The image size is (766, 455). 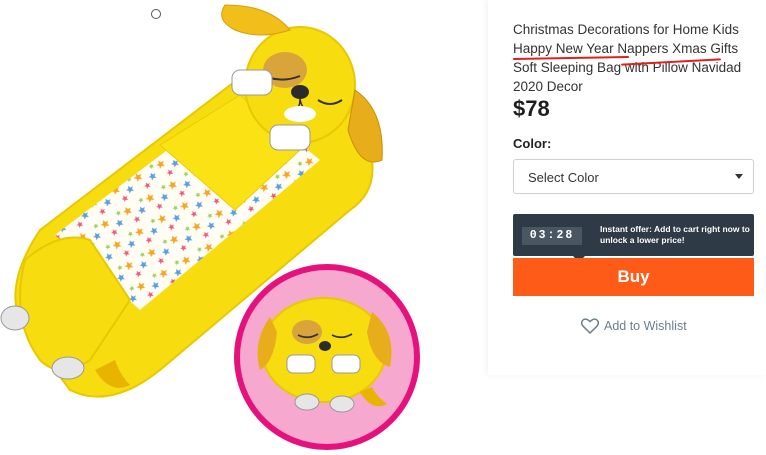 I want to click on offer-countdown-timer: 03:28, so click(x=552, y=236).